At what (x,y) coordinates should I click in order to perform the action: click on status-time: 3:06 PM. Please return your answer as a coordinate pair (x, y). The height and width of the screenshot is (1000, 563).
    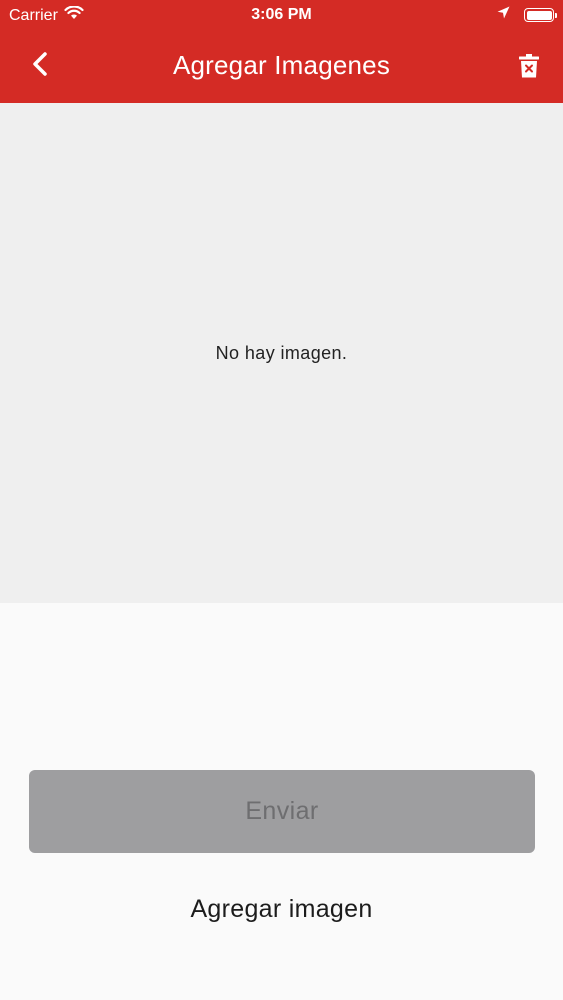
    Looking at the image, I should click on (281, 14).